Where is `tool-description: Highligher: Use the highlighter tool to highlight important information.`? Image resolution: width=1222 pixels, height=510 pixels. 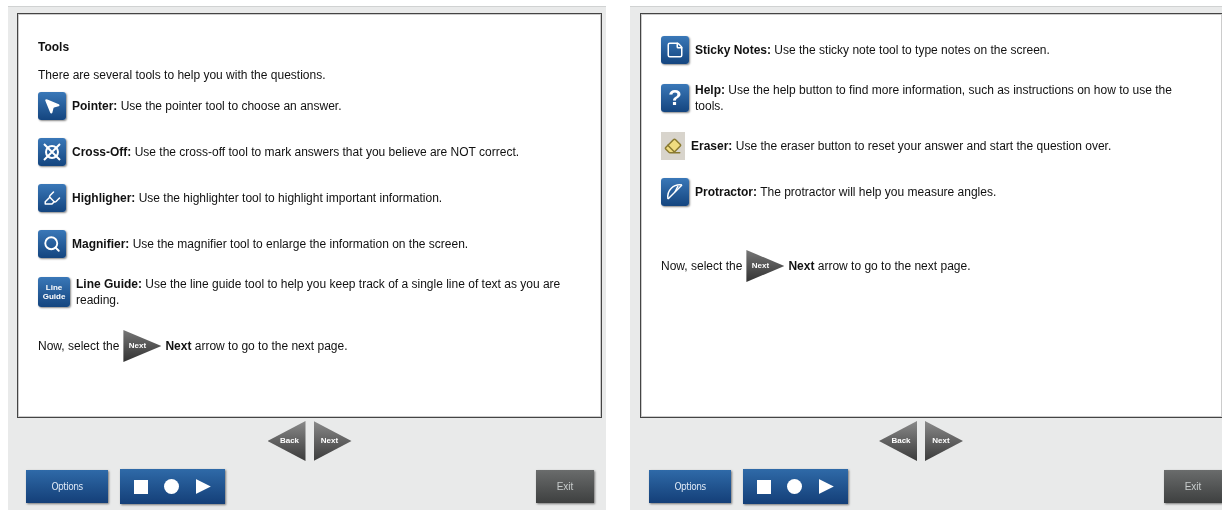 tool-description: Highligher: Use the highlighter tool to highlight important information. is located at coordinates (257, 198).